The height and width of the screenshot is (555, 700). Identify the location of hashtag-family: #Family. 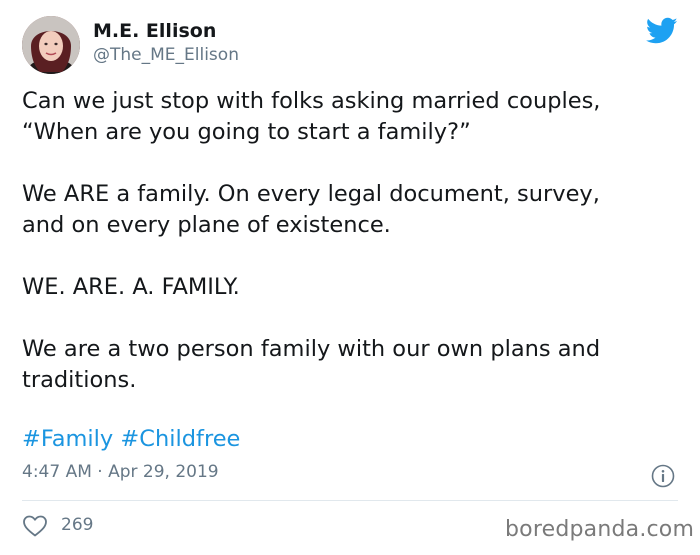
(67, 439).